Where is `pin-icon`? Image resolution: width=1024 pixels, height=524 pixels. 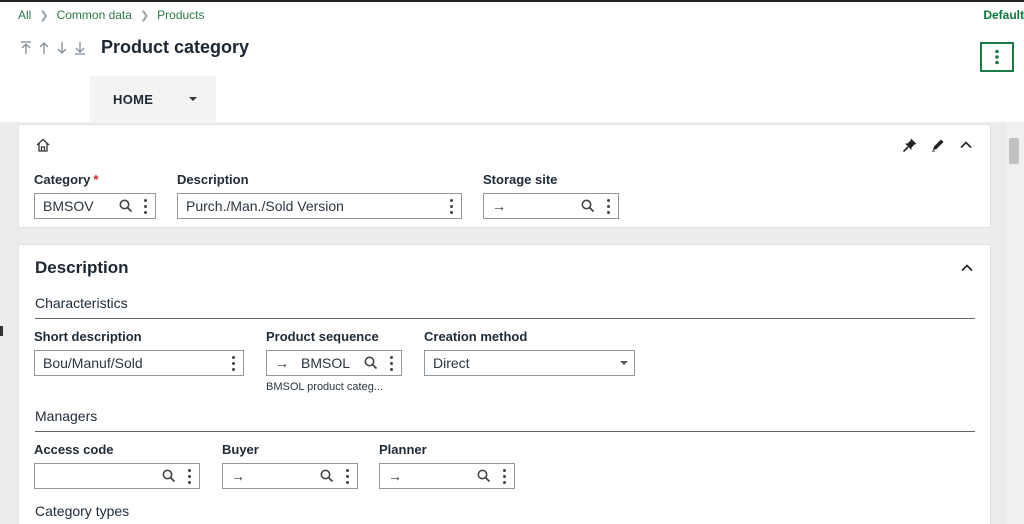 pin-icon is located at coordinates (910, 145).